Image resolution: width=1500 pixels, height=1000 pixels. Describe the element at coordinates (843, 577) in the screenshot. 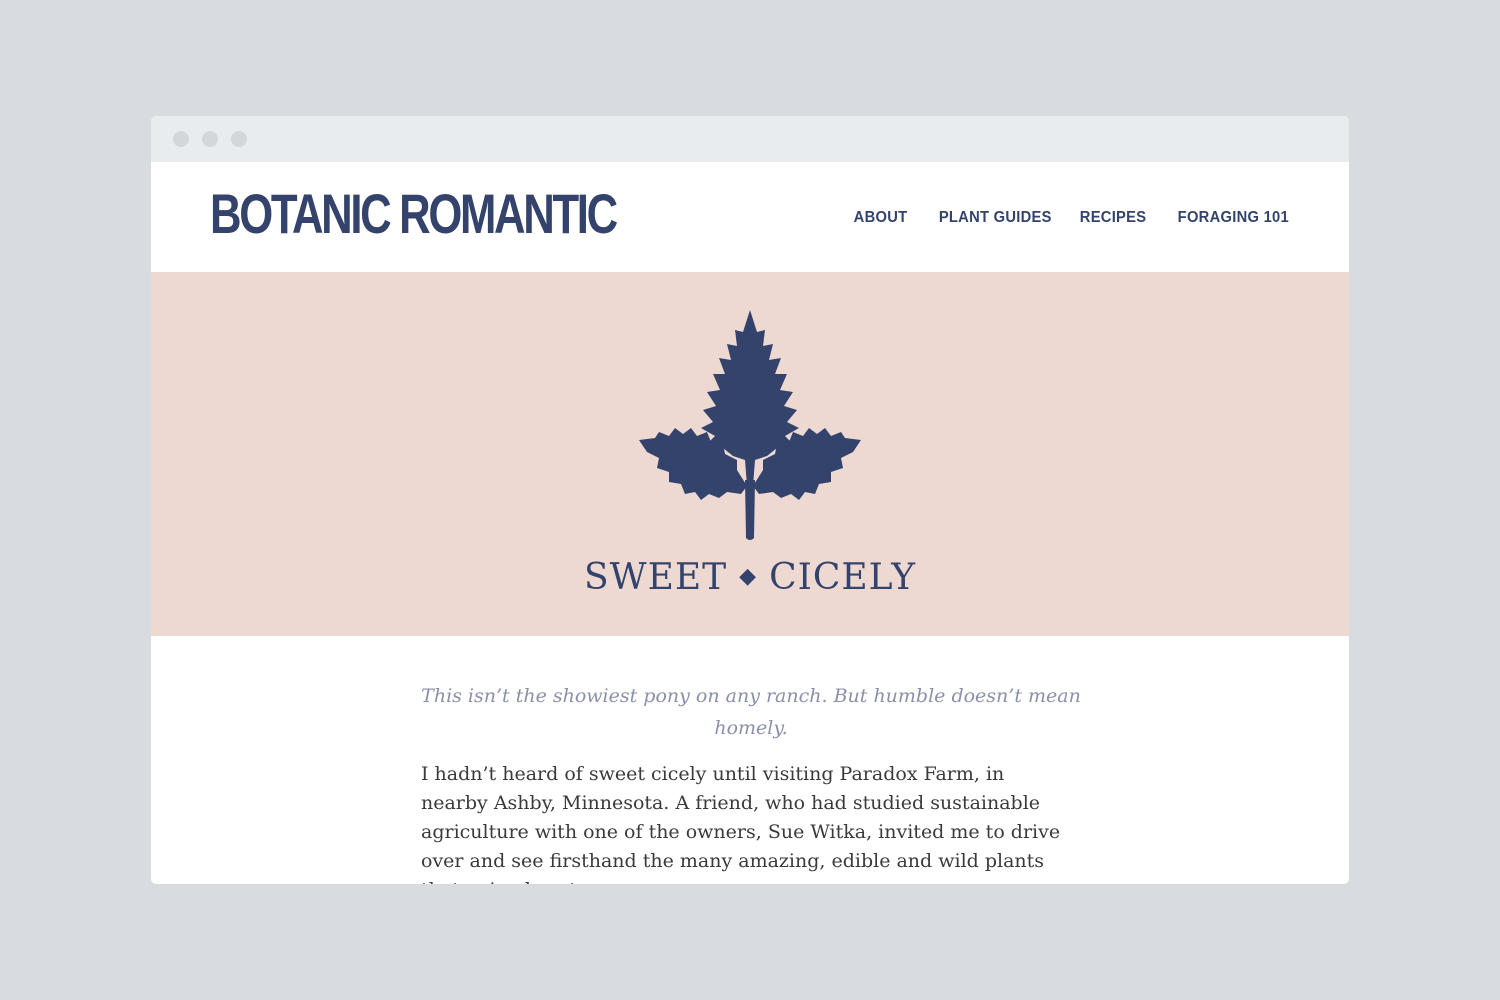

I see `hero-title-right: CICELY` at that location.